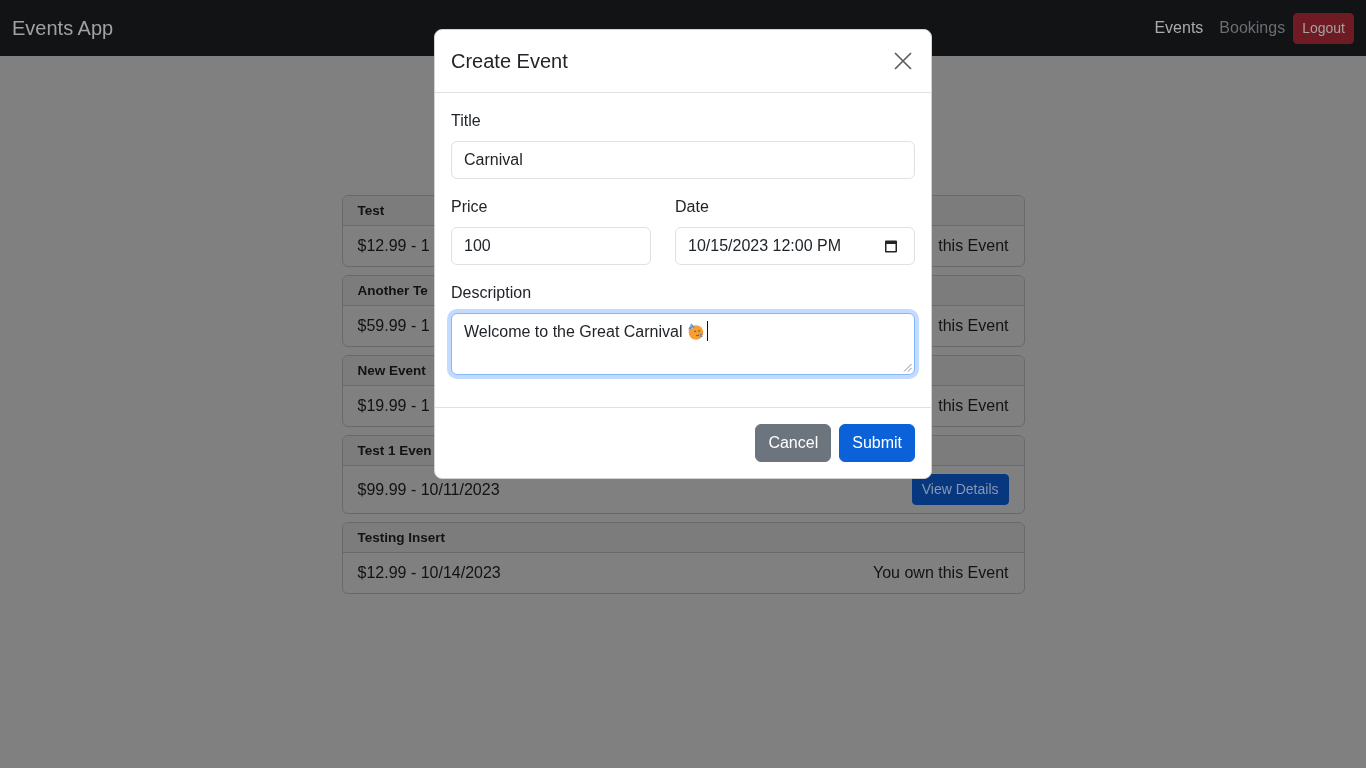 This screenshot has width=1366, height=768. Describe the element at coordinates (1179, 28) in the screenshot. I see `nav-link: Events` at that location.